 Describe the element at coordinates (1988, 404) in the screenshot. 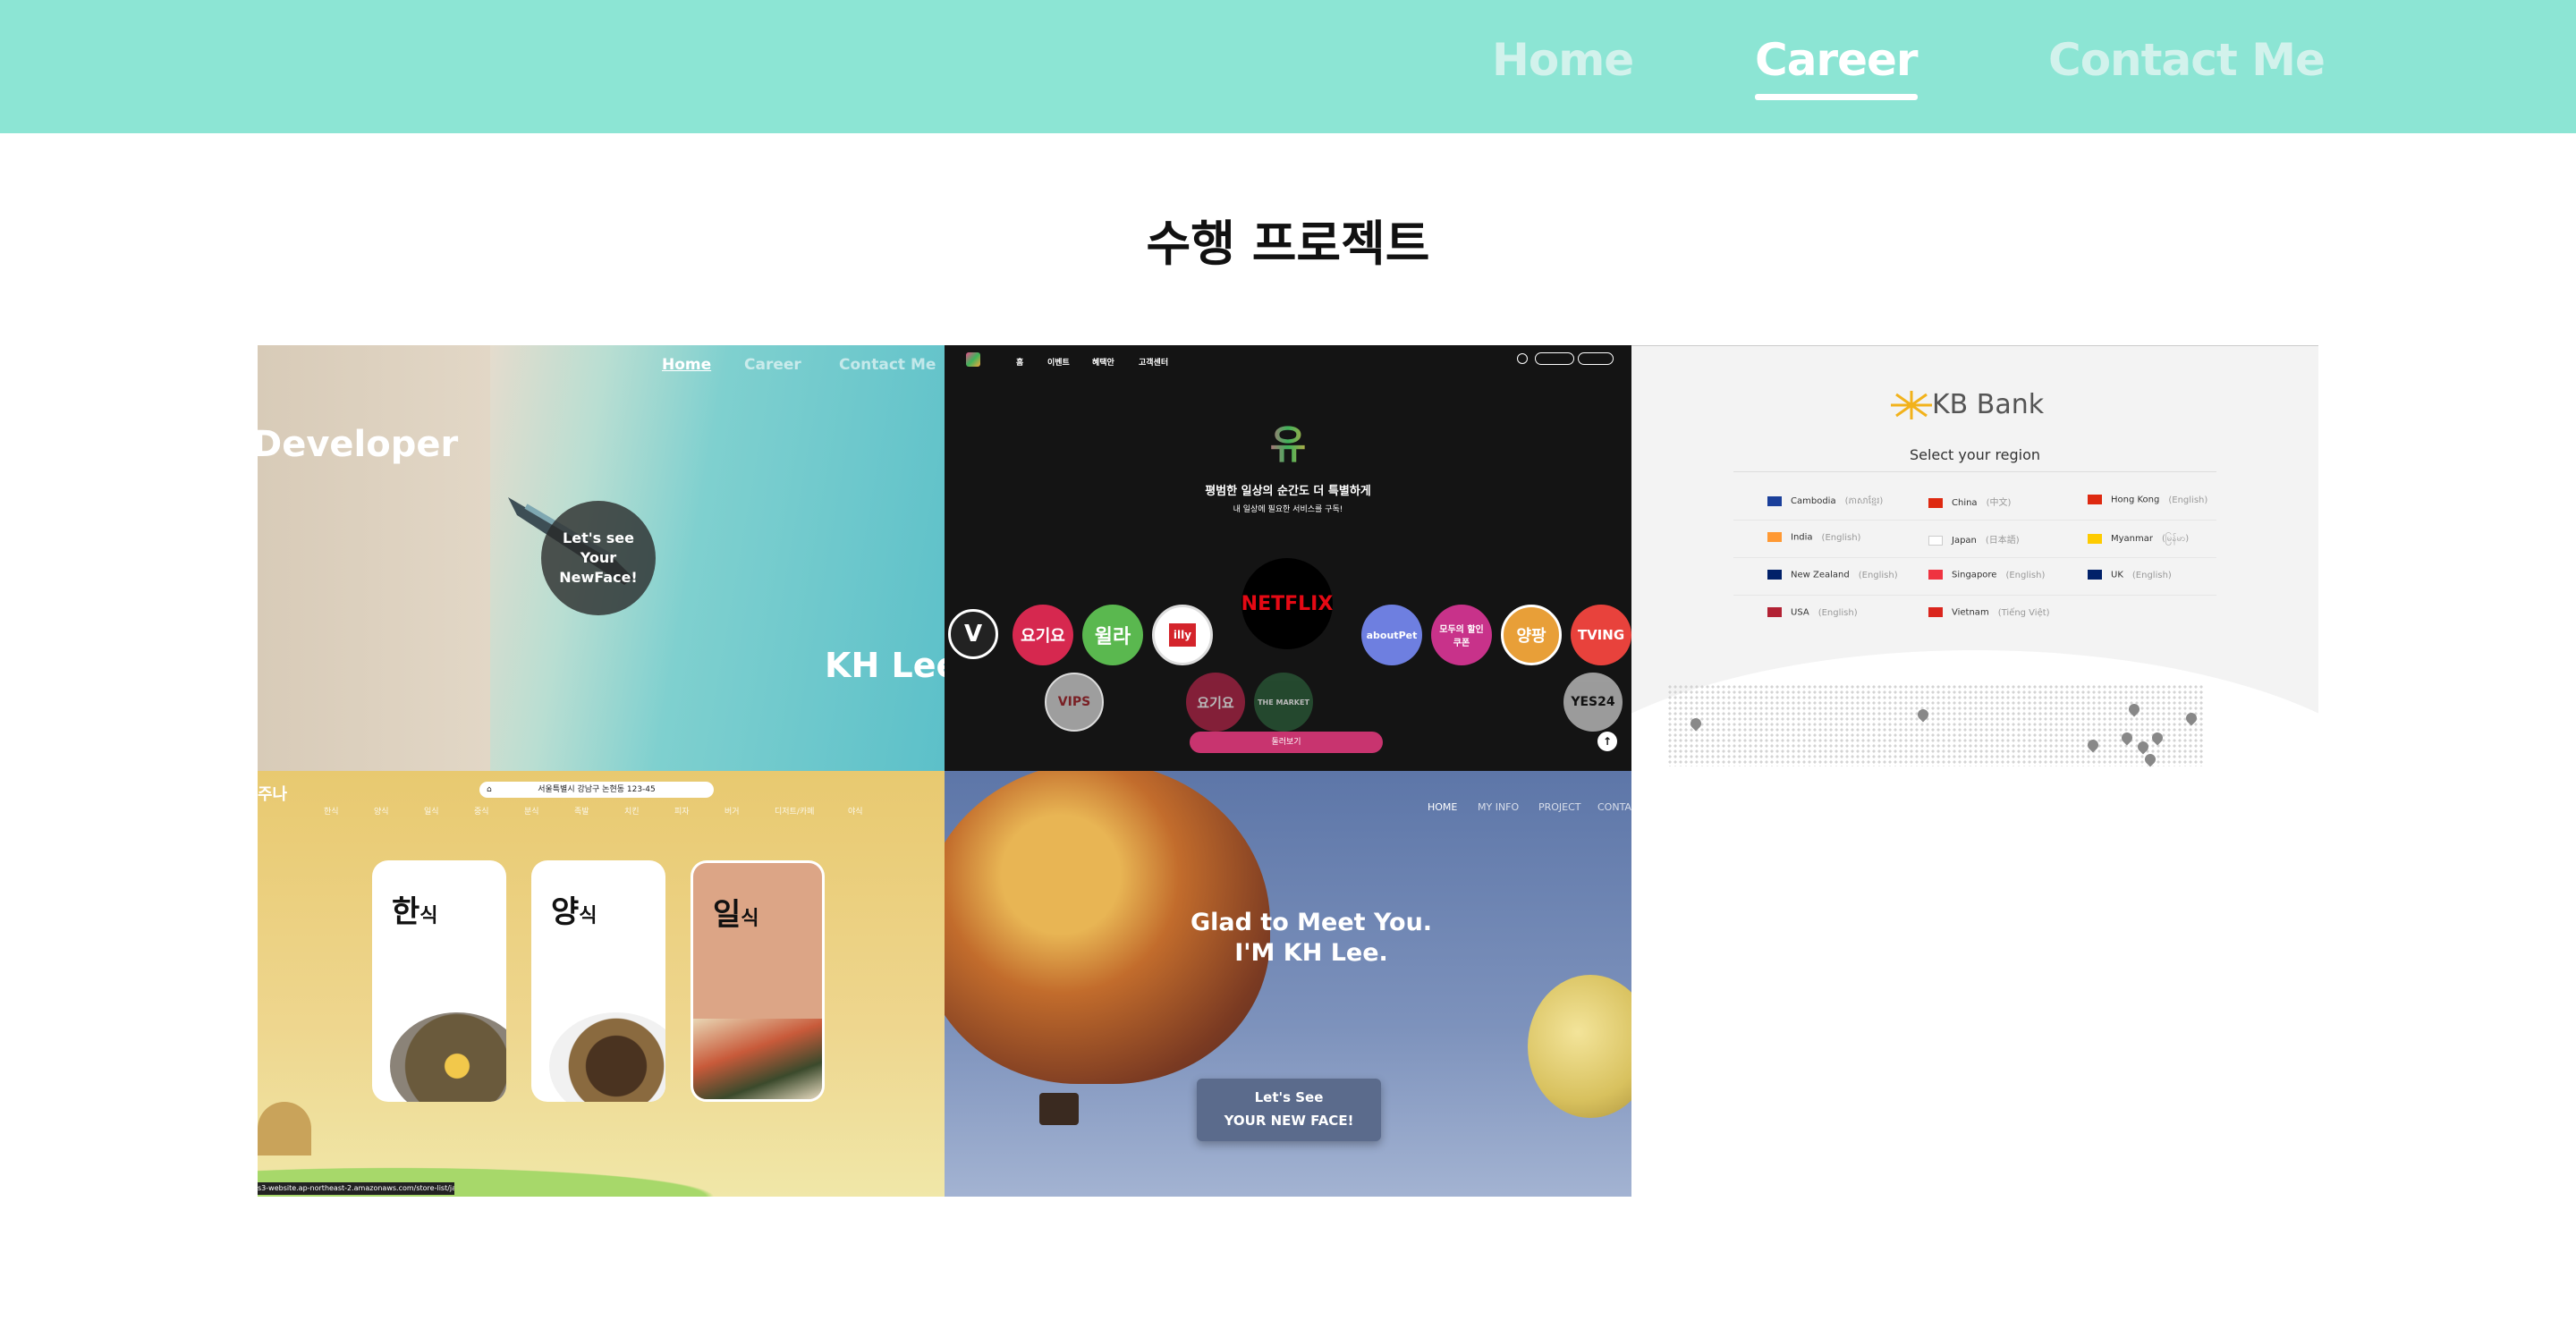

I see `kb-logo-text: KB Bank` at that location.